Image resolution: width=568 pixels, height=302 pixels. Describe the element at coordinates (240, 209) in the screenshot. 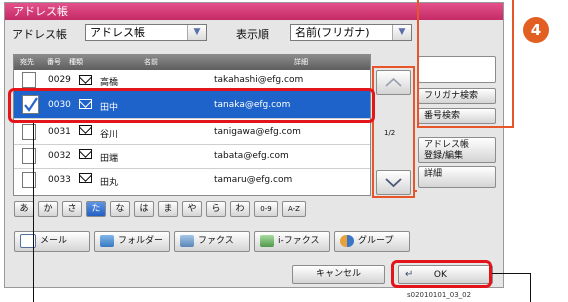

I see `kana-key-wa: わ` at that location.